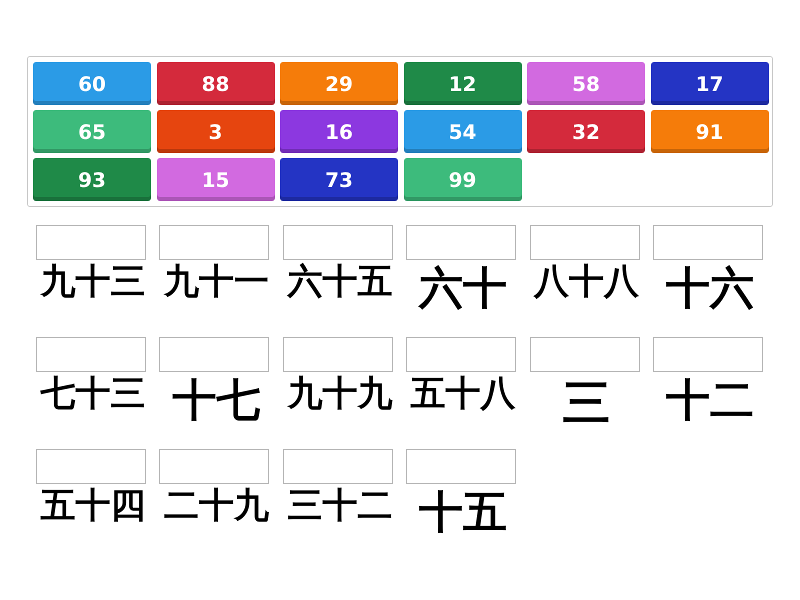 The width and height of the screenshot is (800, 600). What do you see at coordinates (587, 403) in the screenshot?
I see `chinese-numeral: 三` at bounding box center [587, 403].